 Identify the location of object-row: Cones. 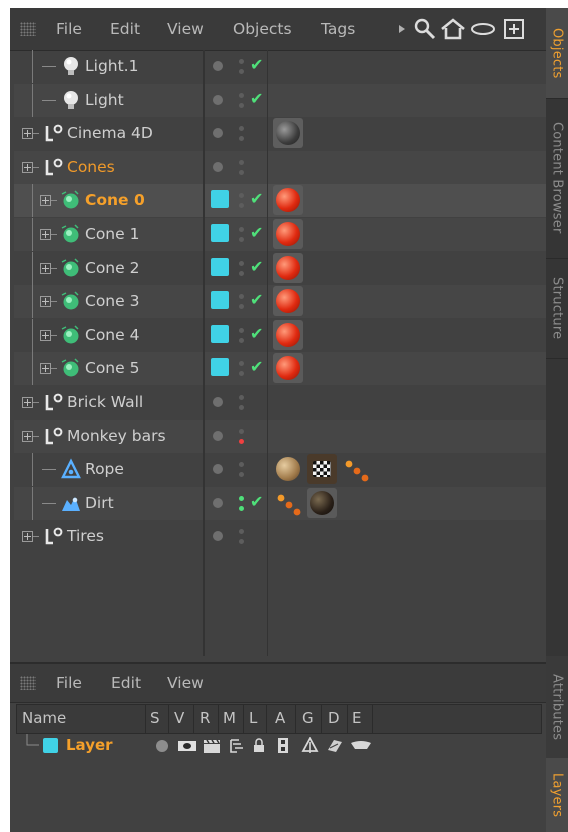
(280, 167).